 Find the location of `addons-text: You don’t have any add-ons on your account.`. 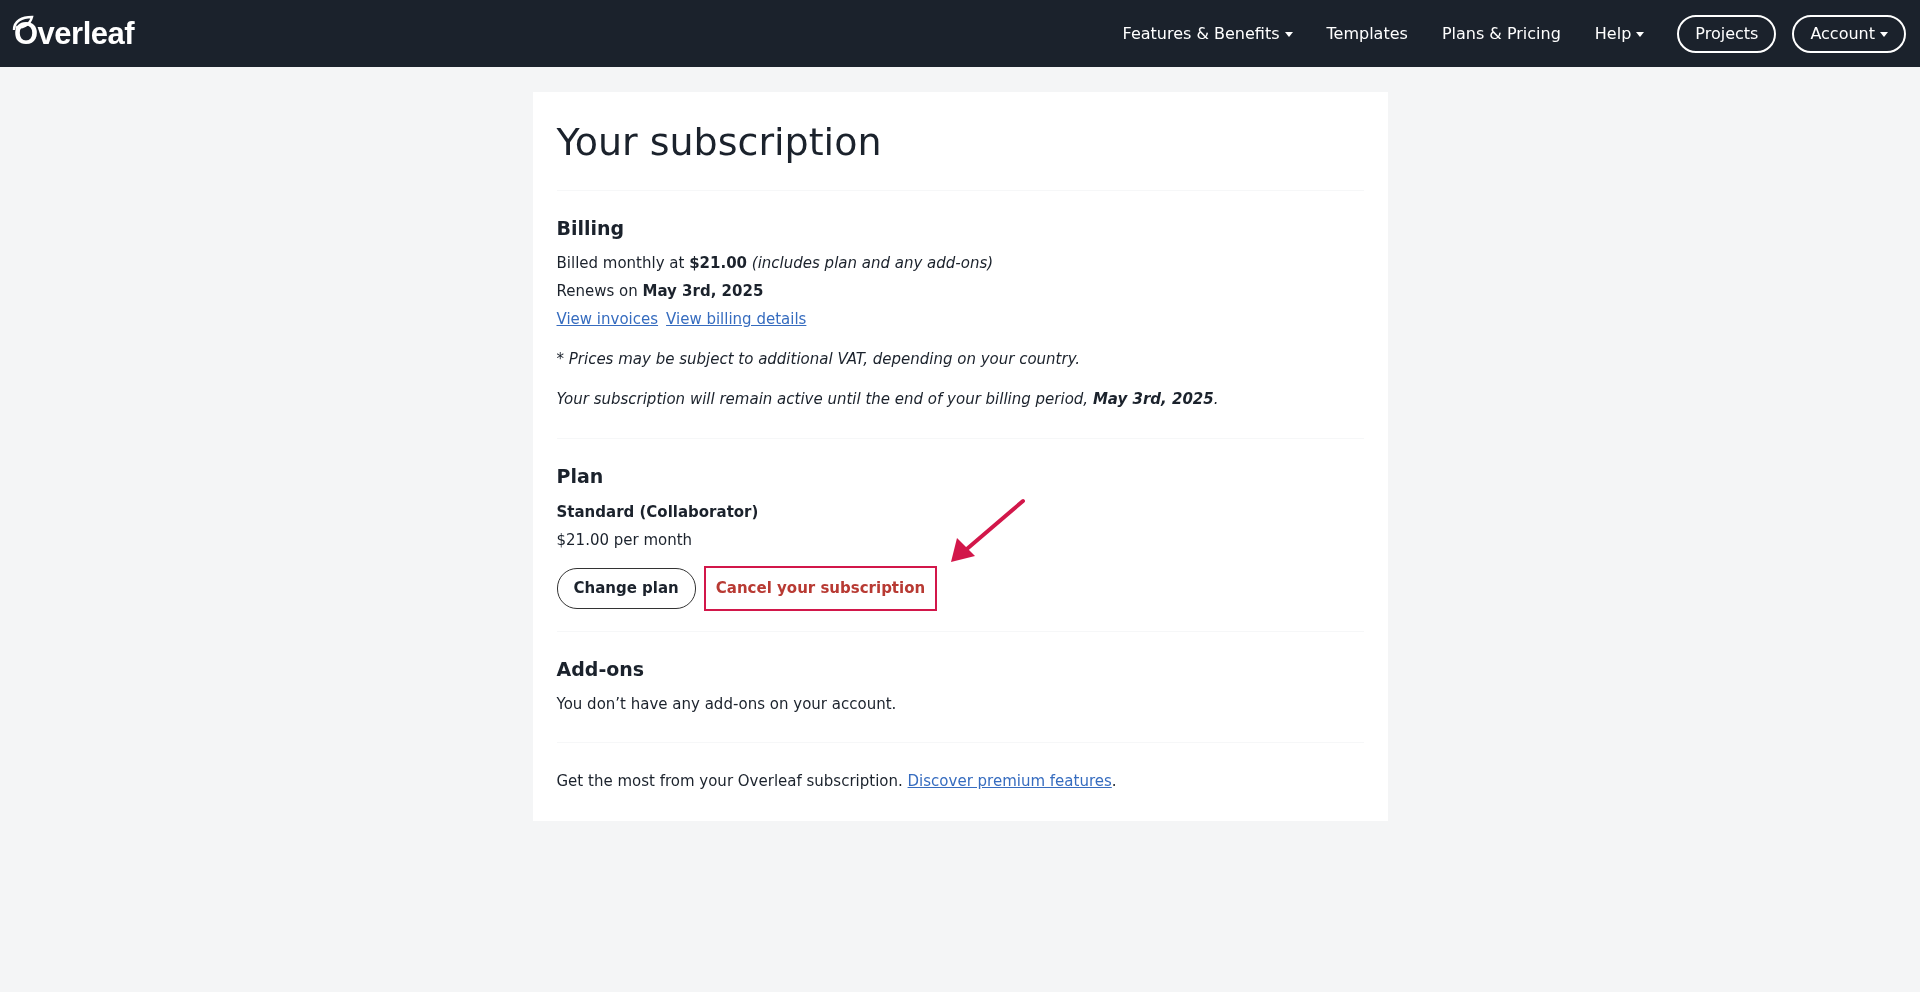

addons-text: You don’t have any add-ons on your account. is located at coordinates (727, 705).